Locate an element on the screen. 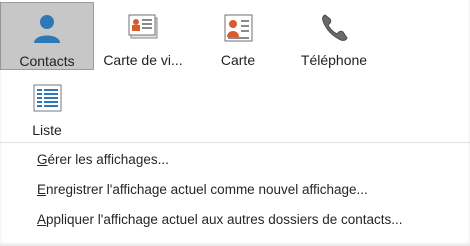 The width and height of the screenshot is (470, 246). view-list: Liste is located at coordinates (47, 106).